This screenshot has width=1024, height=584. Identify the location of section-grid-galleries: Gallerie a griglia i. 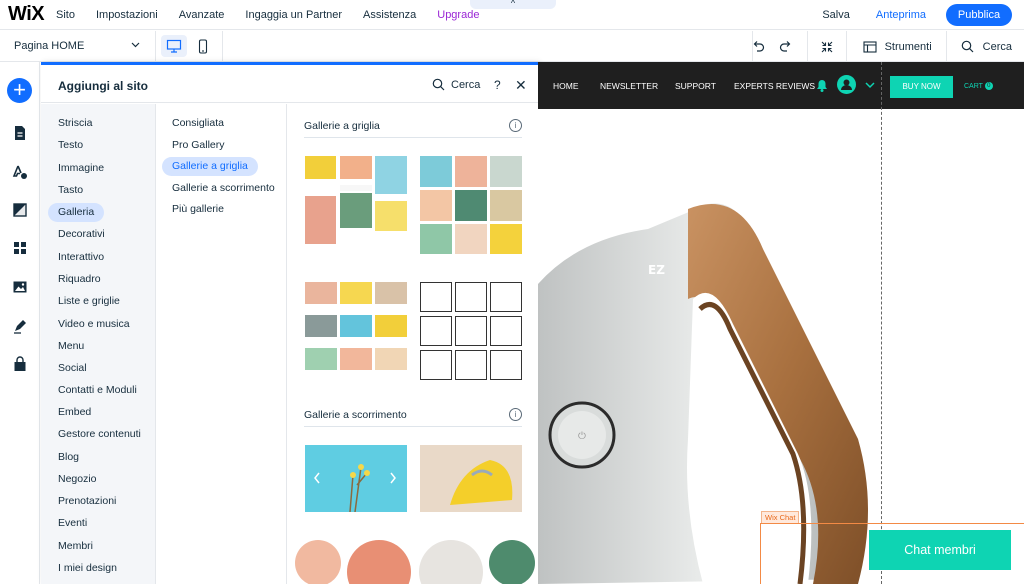
(413, 128).